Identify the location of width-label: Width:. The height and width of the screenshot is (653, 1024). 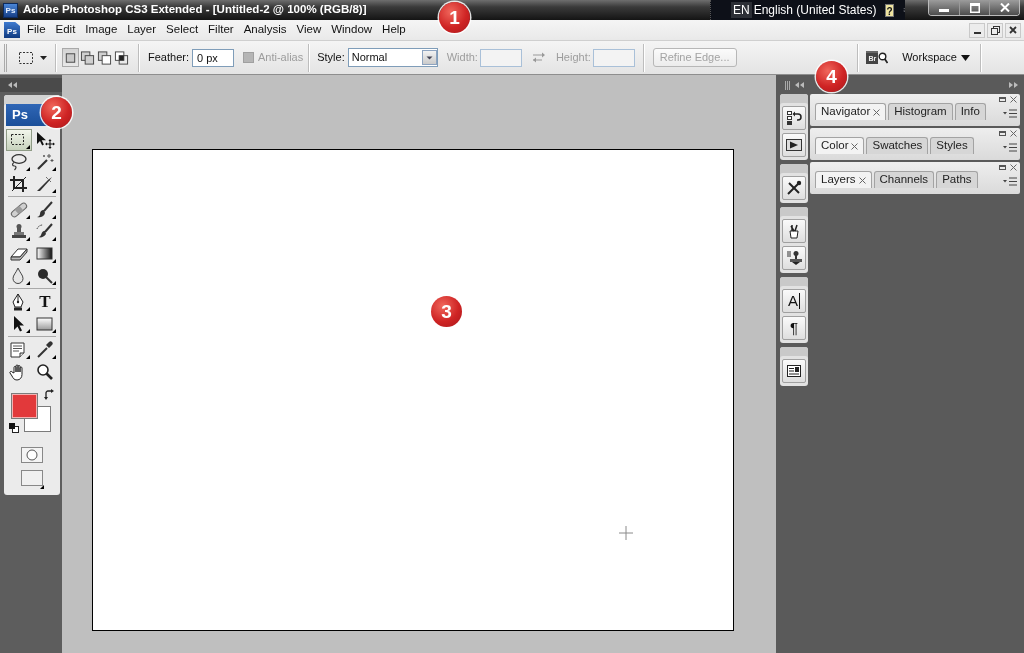
(462, 57).